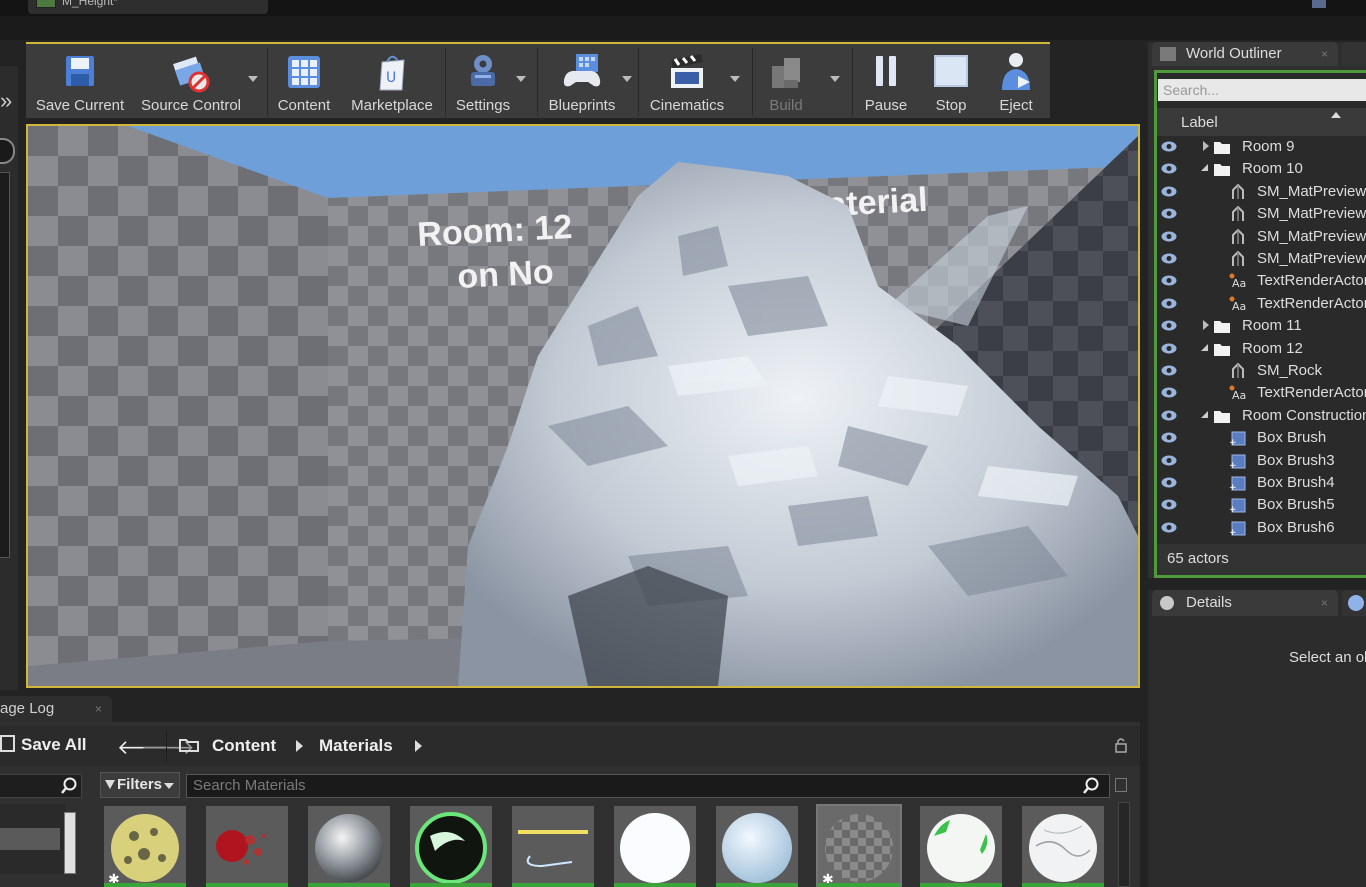 This screenshot has width=1366, height=887. I want to click on source-control-dropdown, so click(253, 81).